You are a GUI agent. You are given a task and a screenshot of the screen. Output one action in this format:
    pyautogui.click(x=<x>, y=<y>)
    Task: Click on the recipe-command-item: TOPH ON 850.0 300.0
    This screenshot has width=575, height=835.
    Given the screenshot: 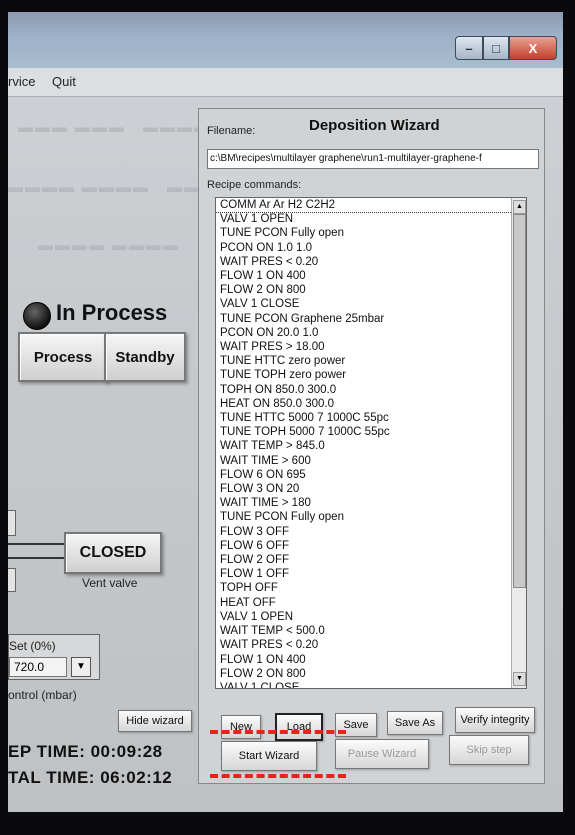 What is the action you would take?
    pyautogui.click(x=371, y=390)
    